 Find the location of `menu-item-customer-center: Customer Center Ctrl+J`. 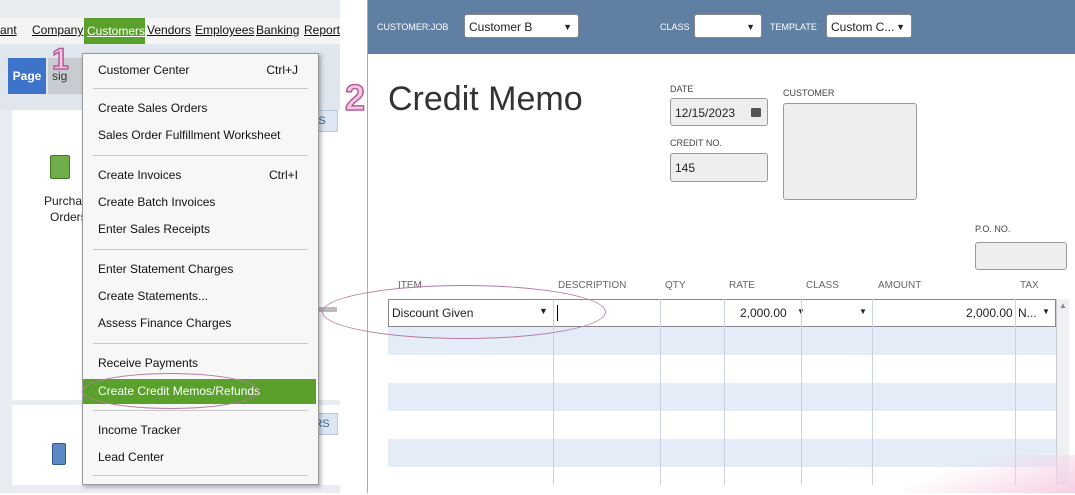

menu-item-customer-center: Customer Center Ctrl+J is located at coordinates (199, 70).